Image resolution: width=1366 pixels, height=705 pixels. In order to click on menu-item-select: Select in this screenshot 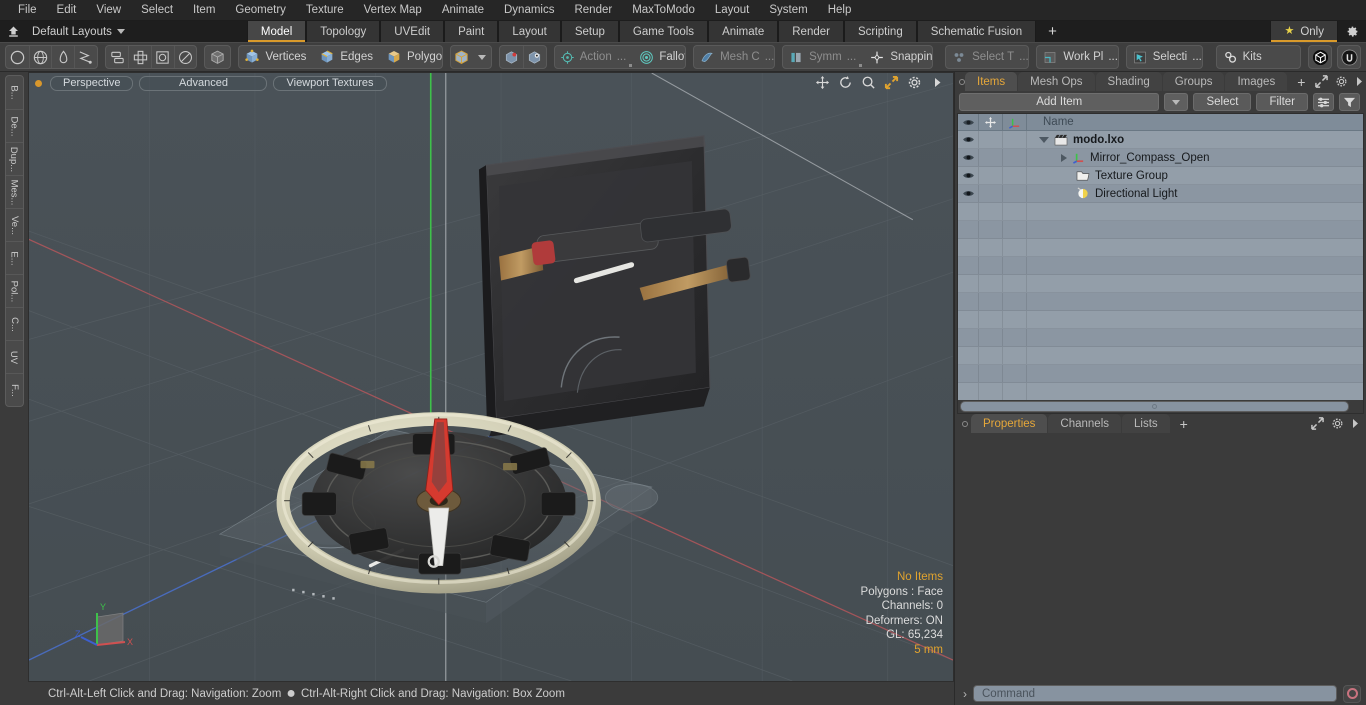, I will do `click(157, 10)`.